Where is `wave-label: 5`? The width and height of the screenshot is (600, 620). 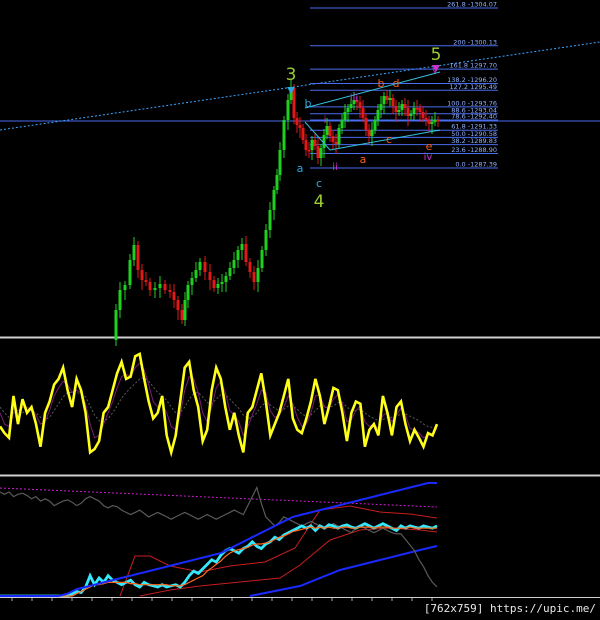
wave-label: 5 is located at coordinates (436, 55).